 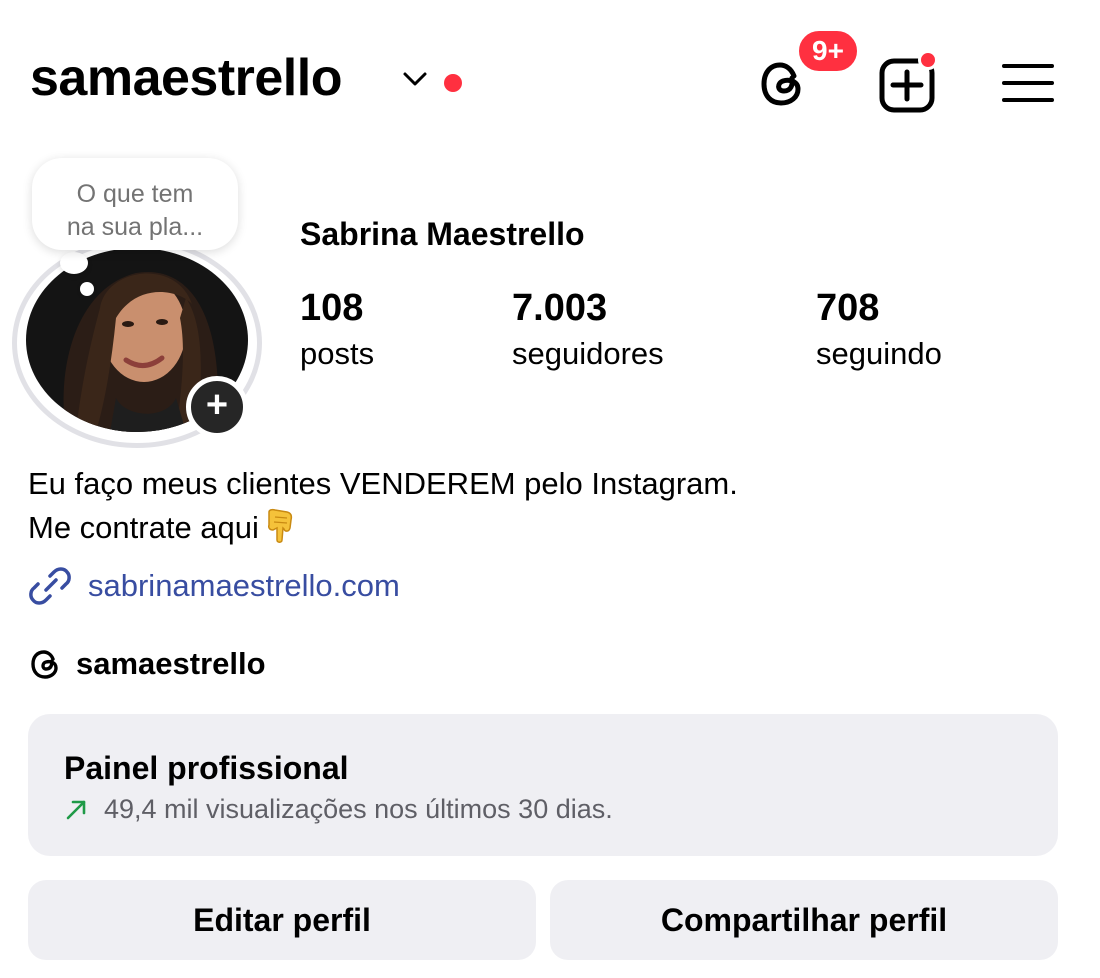 I want to click on threads-icon, so click(x=44, y=664).